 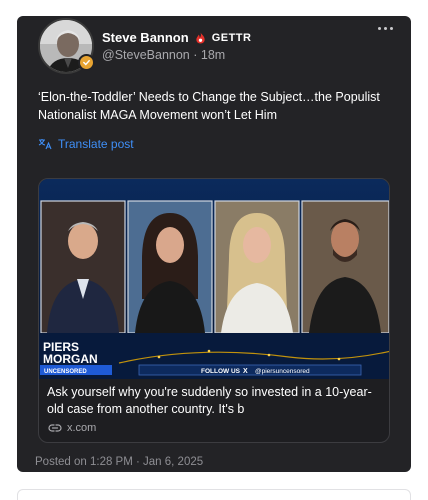 I want to click on translate-icon, so click(x=45, y=144).